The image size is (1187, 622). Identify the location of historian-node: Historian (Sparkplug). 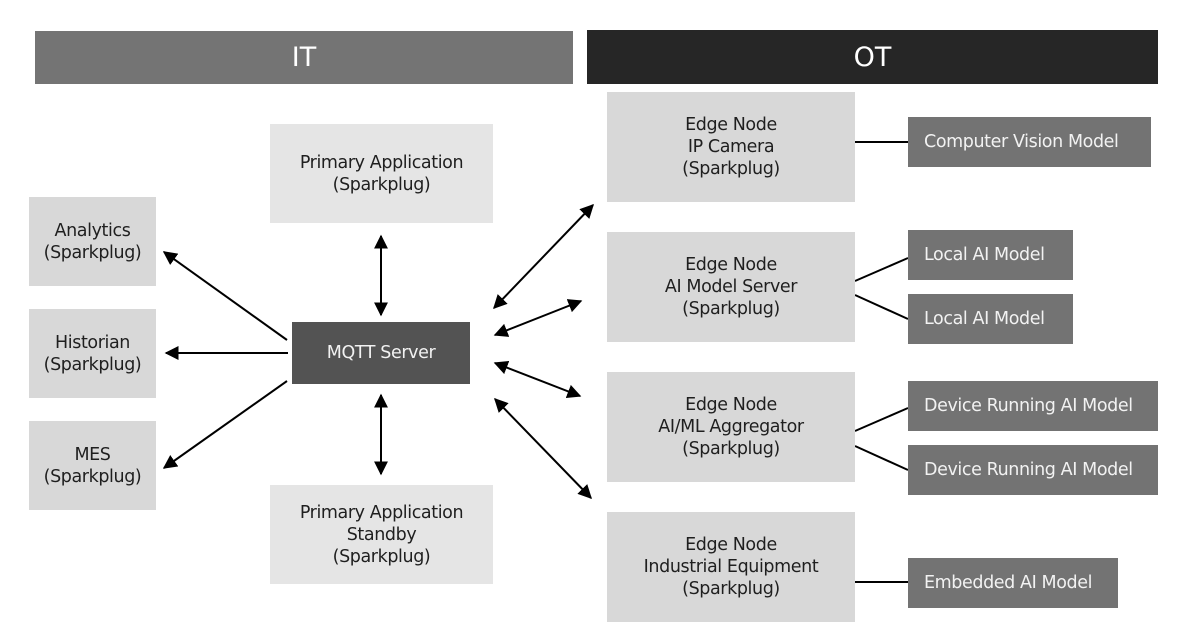
(92, 353).